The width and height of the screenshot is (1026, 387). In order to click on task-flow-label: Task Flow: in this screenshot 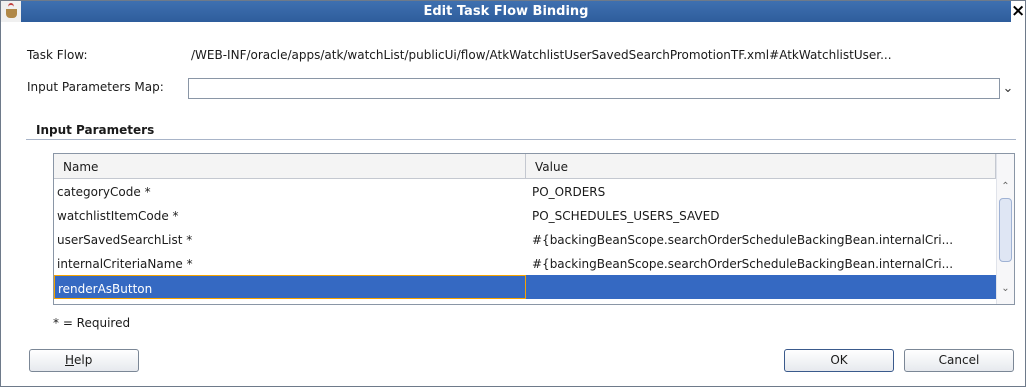, I will do `click(57, 55)`.